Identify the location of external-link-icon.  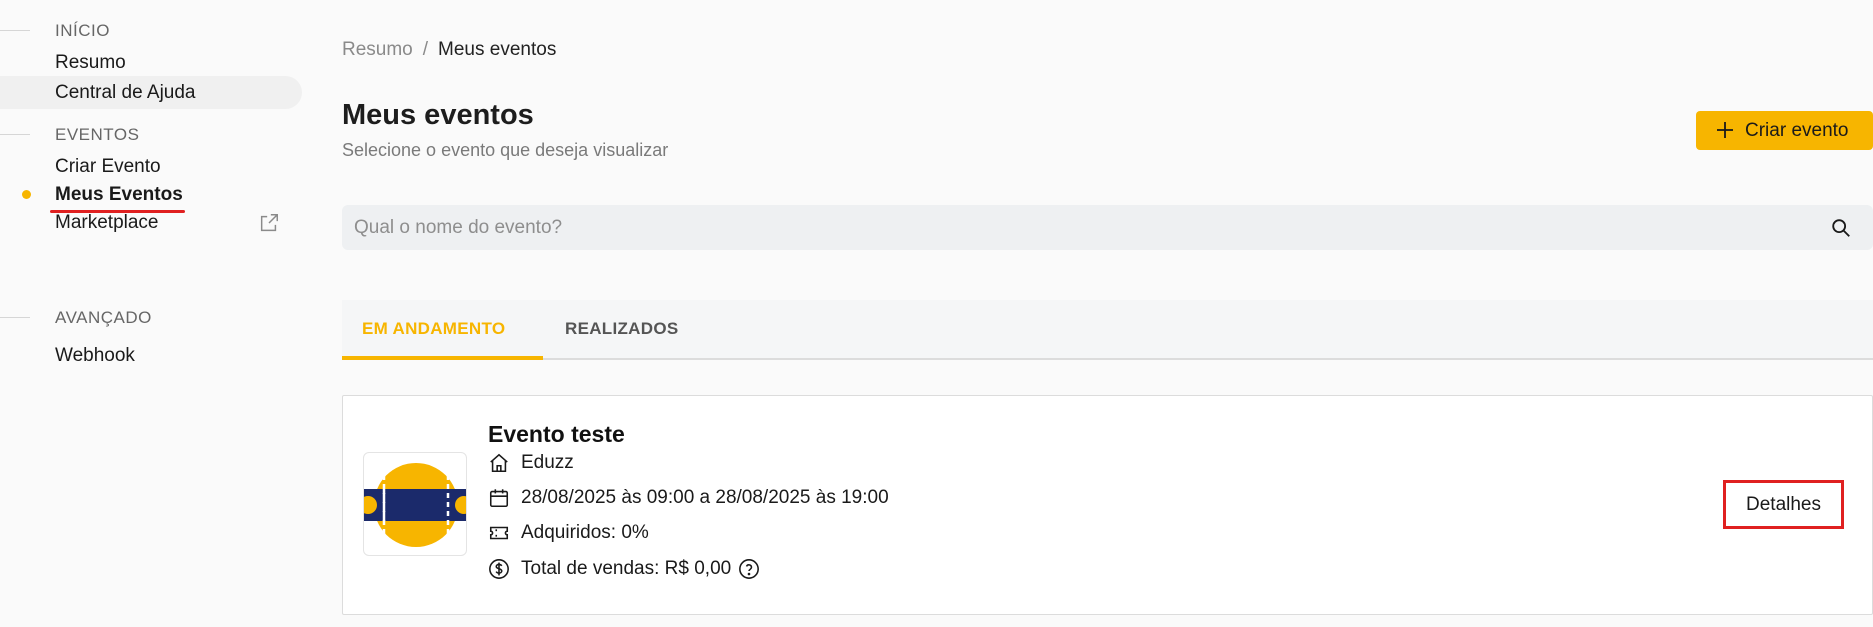
(269, 223).